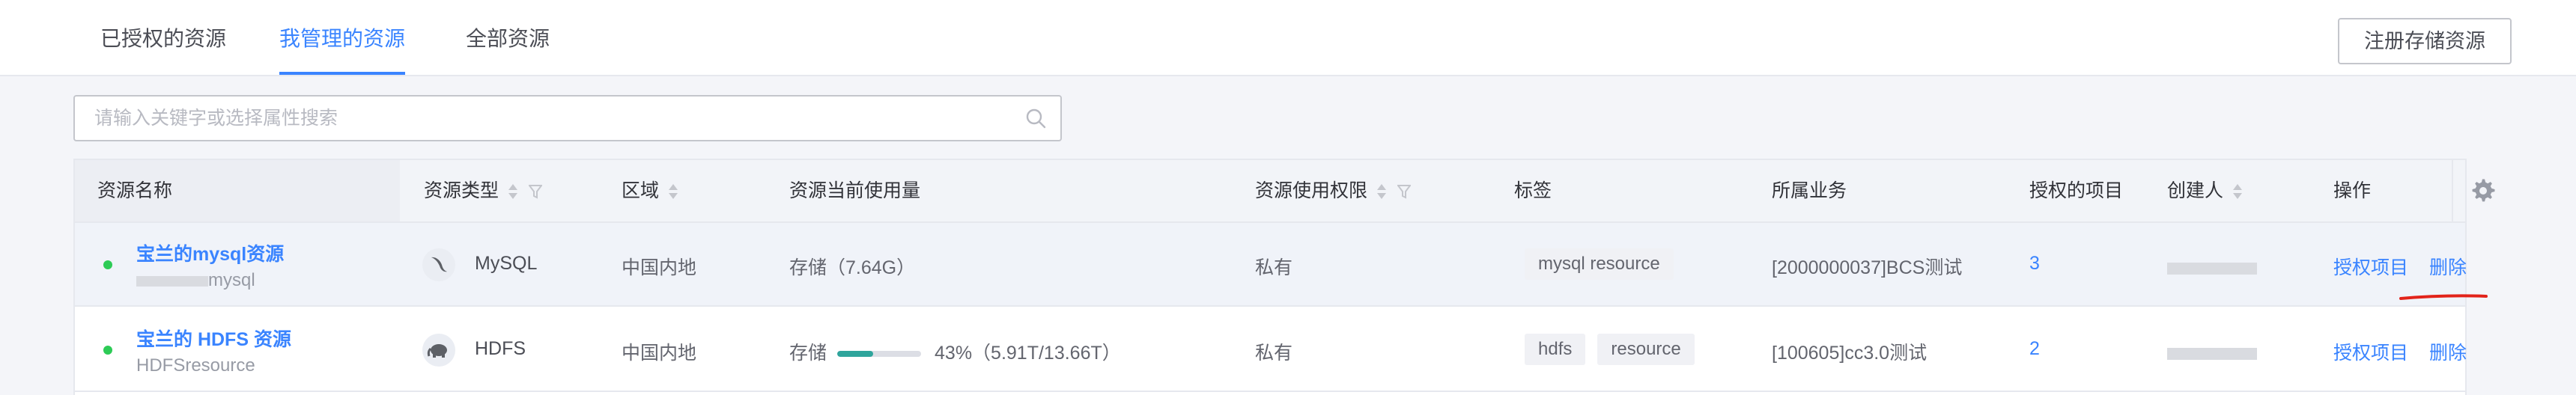 The width and height of the screenshot is (2576, 395). What do you see at coordinates (1646, 349) in the screenshot?
I see `resource-tag: resource` at bounding box center [1646, 349].